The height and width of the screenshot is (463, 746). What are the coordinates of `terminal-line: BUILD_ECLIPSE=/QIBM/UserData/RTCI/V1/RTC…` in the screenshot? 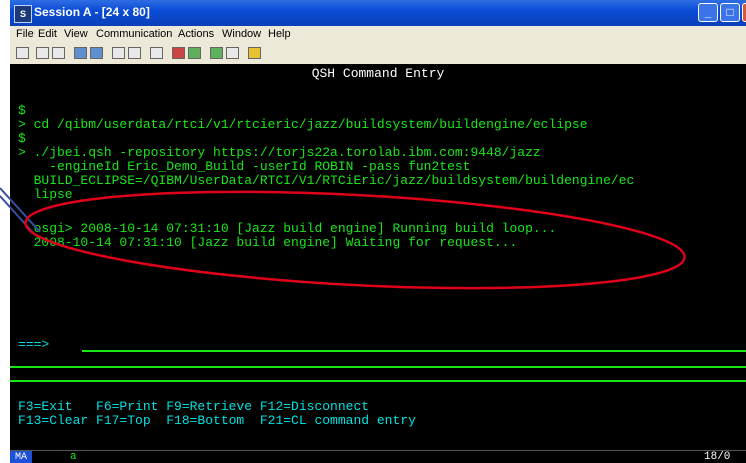 It's located at (326, 180).